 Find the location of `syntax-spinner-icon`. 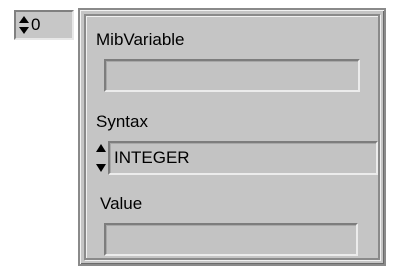

syntax-spinner-icon is located at coordinates (101, 158).